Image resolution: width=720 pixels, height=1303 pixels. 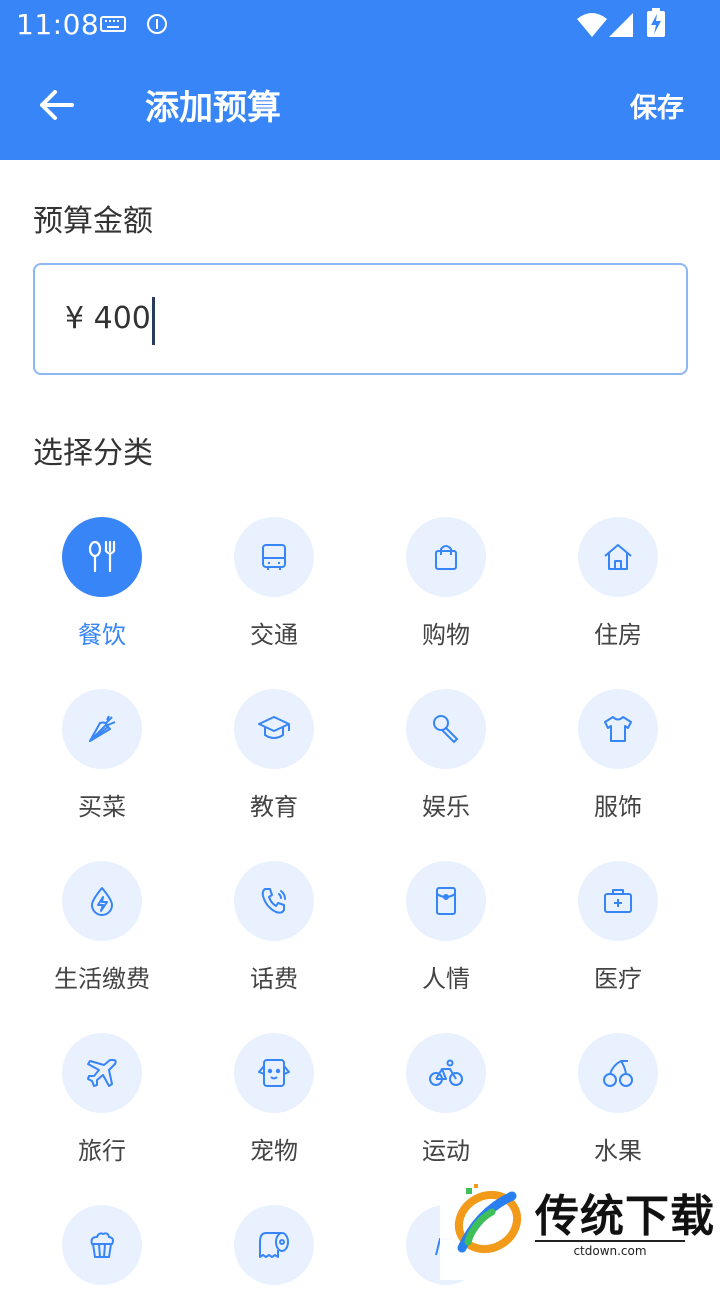 I want to click on category-item-education: 教育, so click(x=274, y=755).